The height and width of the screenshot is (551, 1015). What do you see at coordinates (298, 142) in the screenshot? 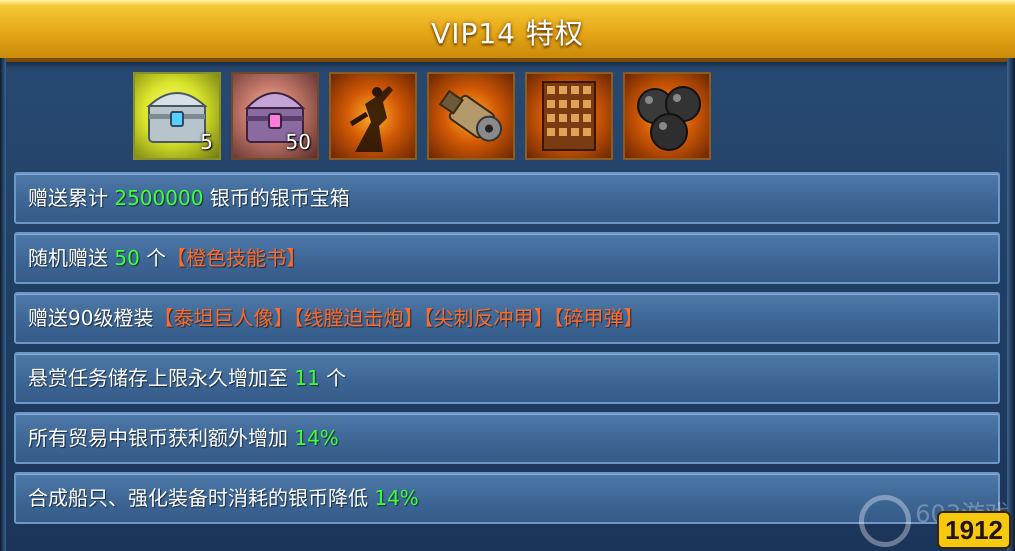
I see `reward-count: 50` at bounding box center [298, 142].